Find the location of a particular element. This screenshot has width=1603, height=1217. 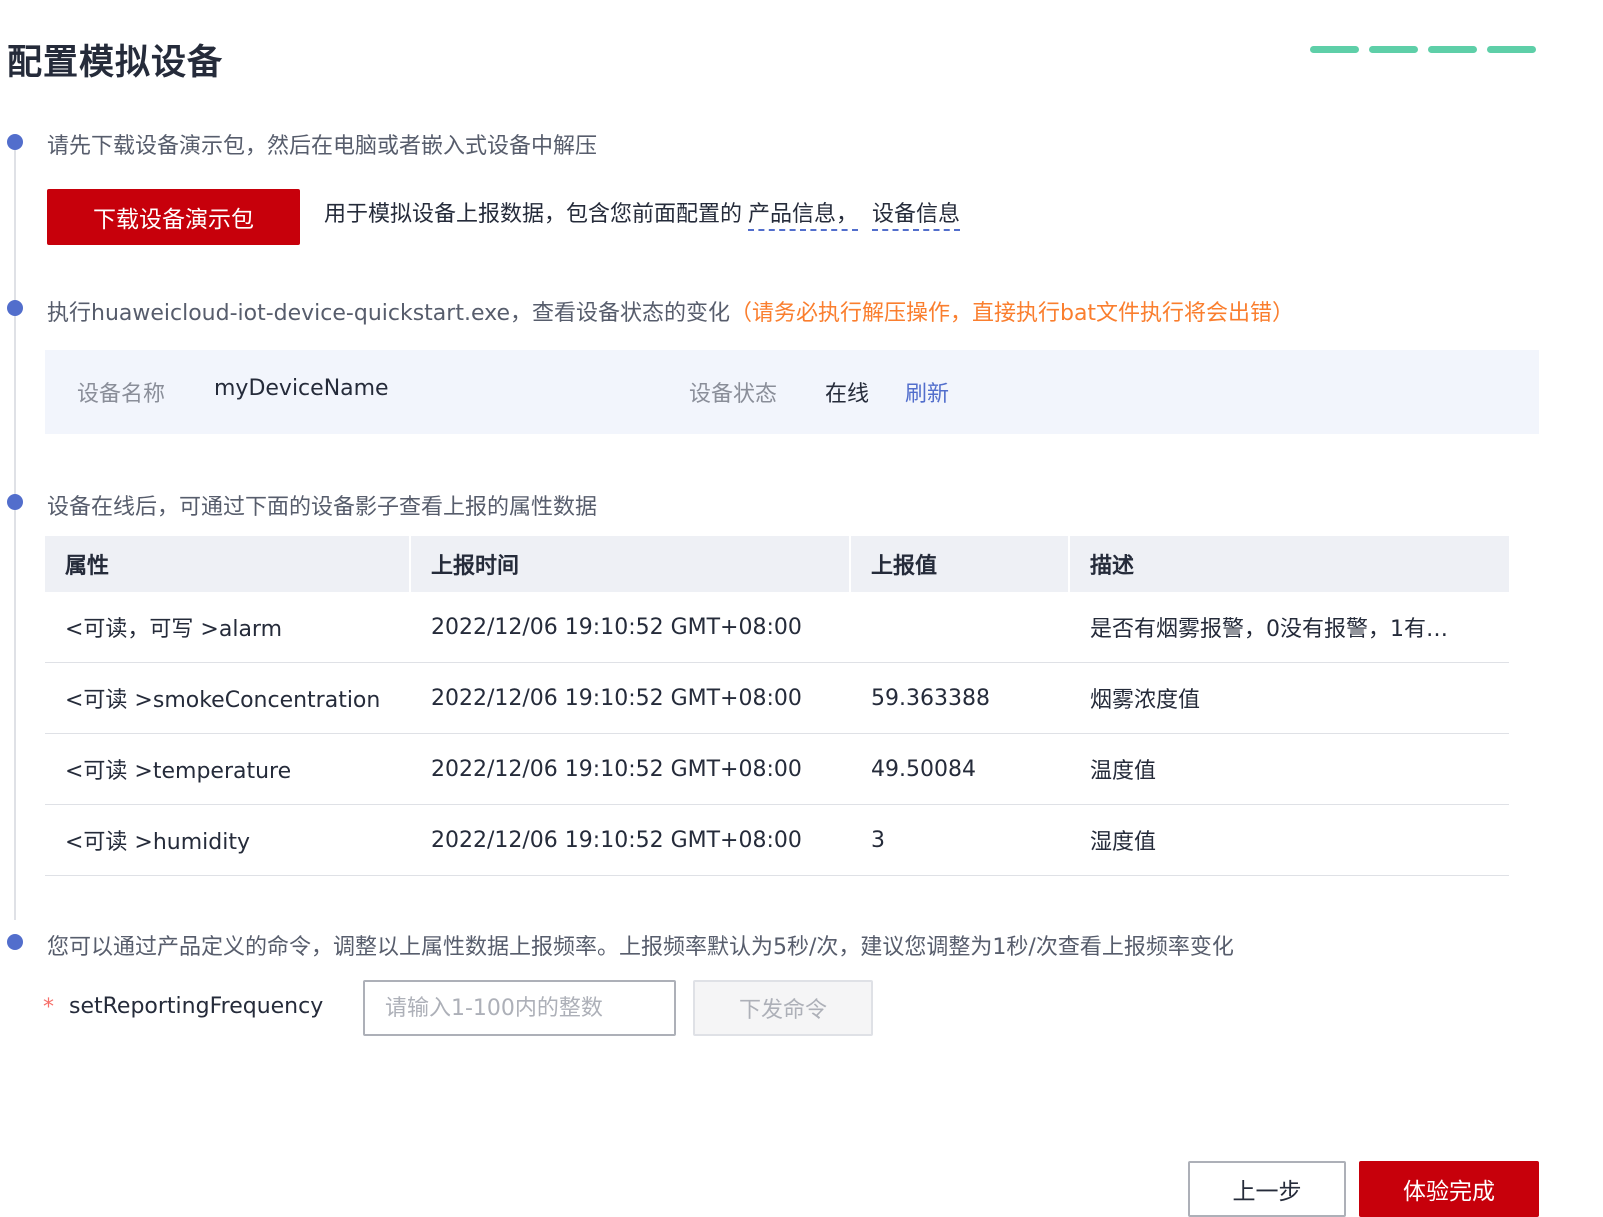

header-property: 属性 is located at coordinates (228, 564).